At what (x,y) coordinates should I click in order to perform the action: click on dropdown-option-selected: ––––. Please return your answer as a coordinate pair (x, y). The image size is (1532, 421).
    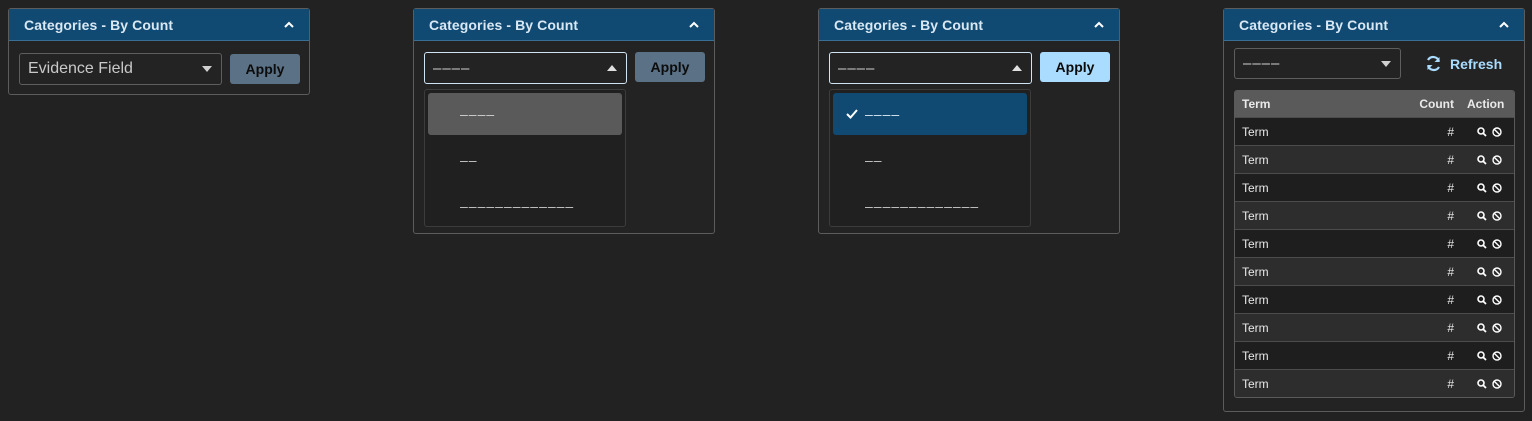
    Looking at the image, I should click on (930, 114).